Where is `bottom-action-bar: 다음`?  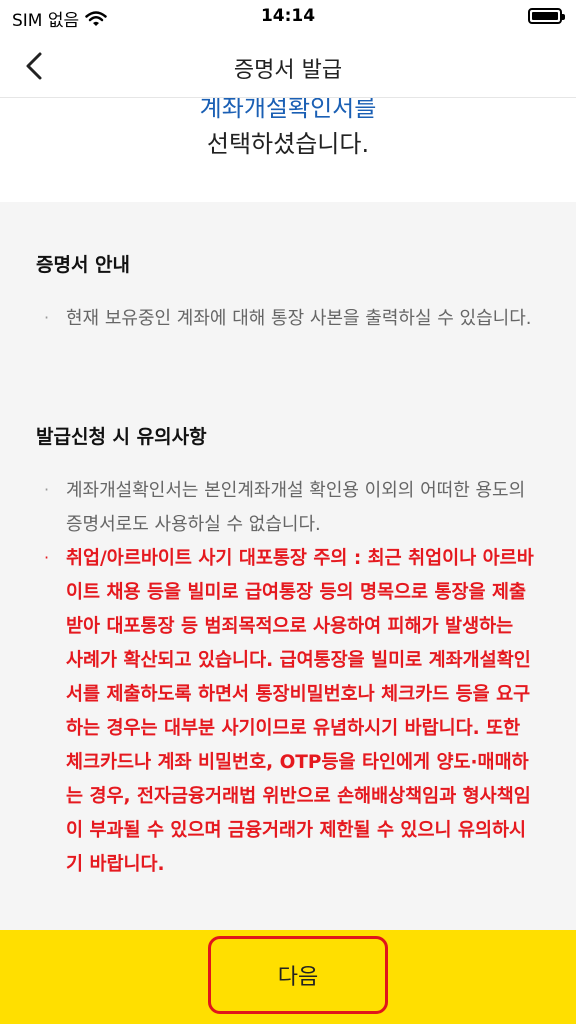
bottom-action-bar: 다음 is located at coordinates (288, 977).